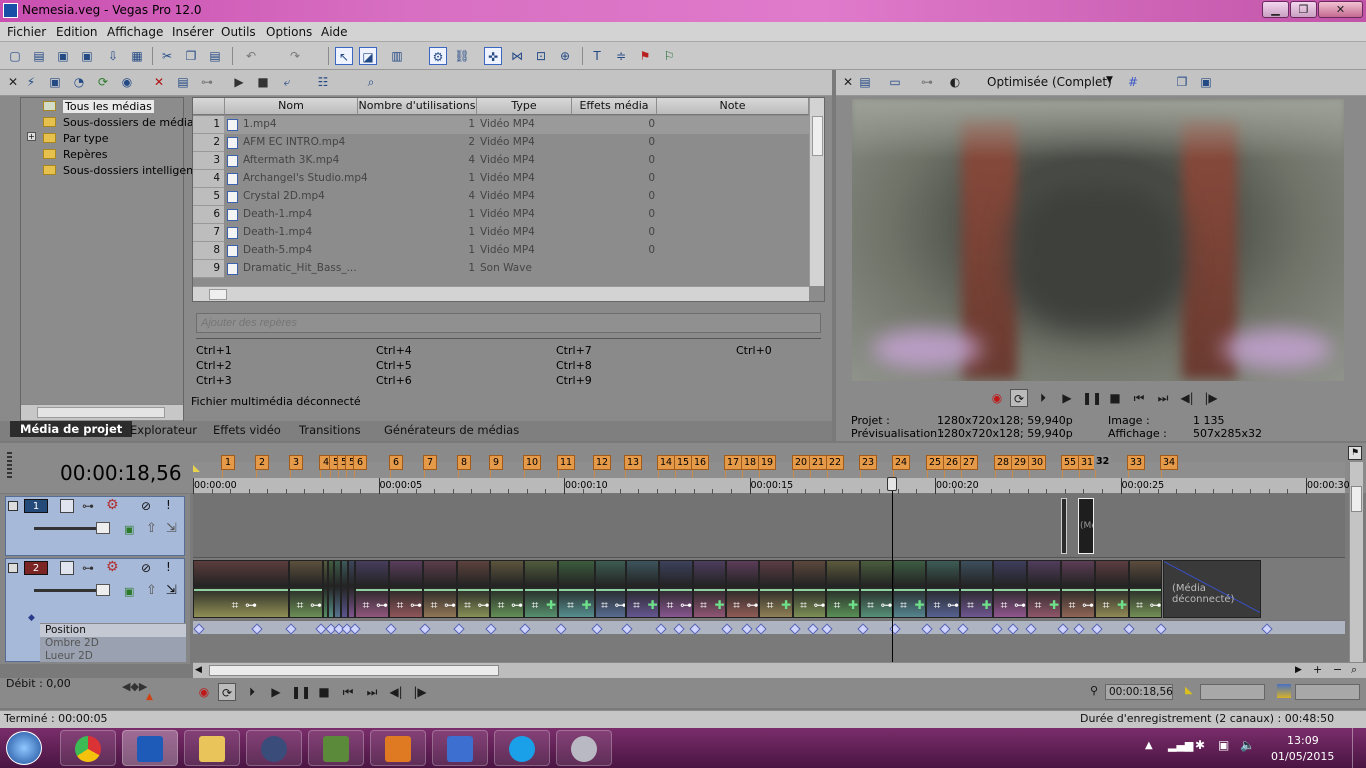  I want to click on zoom-out-icon: −, so click(1337, 669).